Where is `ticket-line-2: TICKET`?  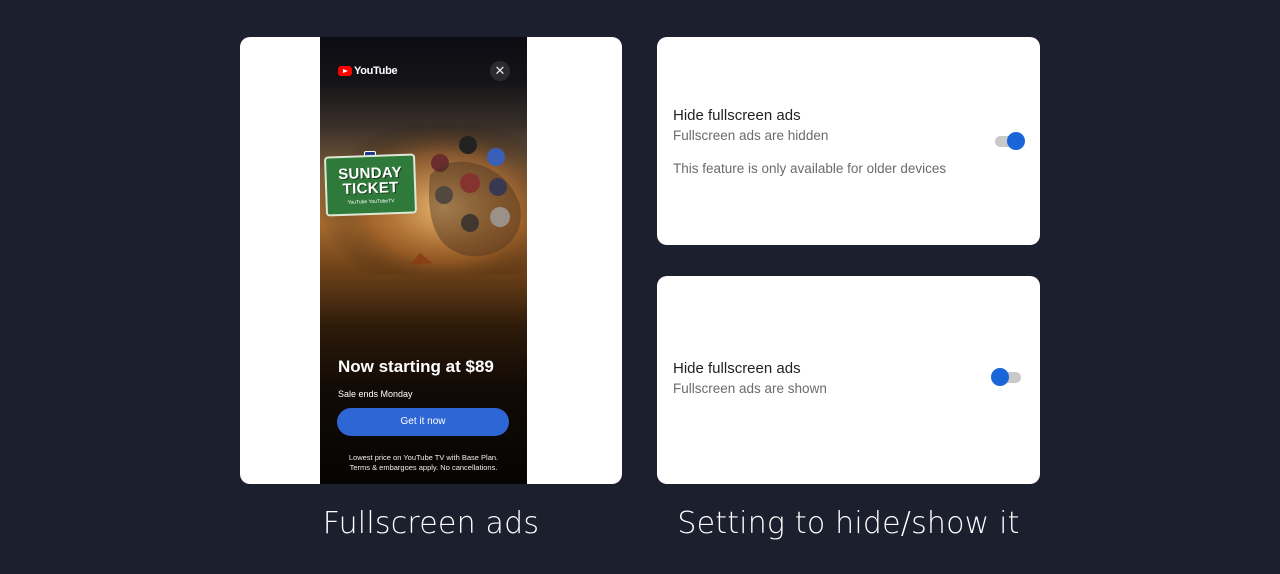 ticket-line-2: TICKET is located at coordinates (370, 188).